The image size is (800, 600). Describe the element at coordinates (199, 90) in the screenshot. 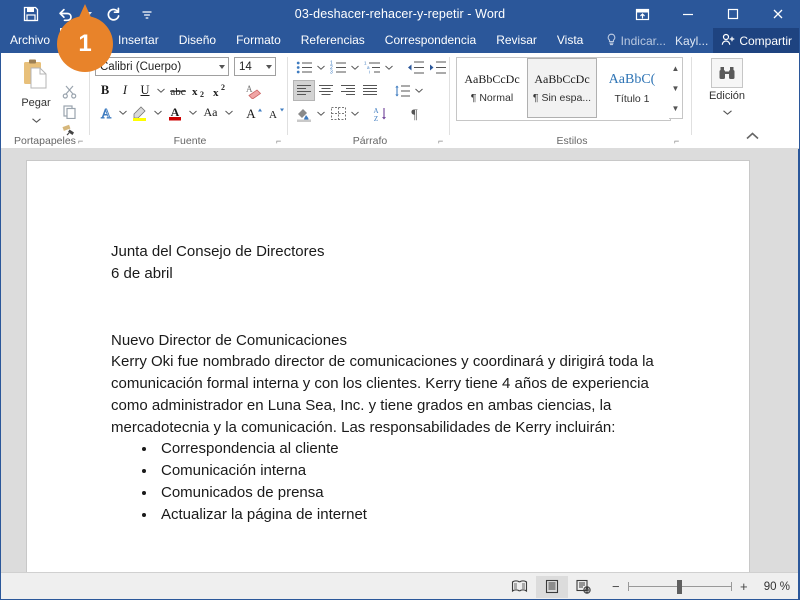

I see `subscript-button: x2` at that location.